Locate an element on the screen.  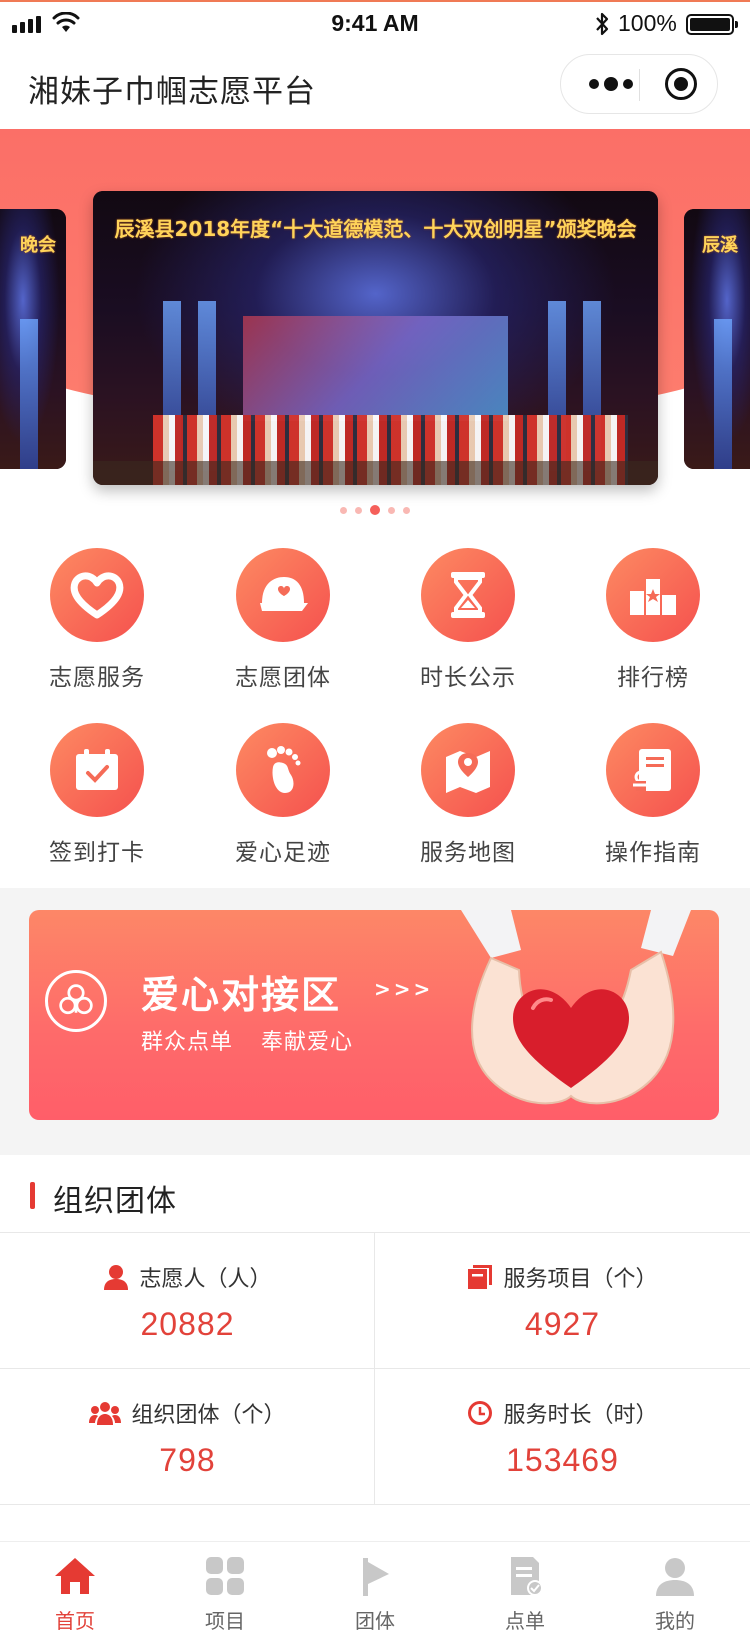
stat-label: 服务项目（个） is located at coordinates (580, 1279).